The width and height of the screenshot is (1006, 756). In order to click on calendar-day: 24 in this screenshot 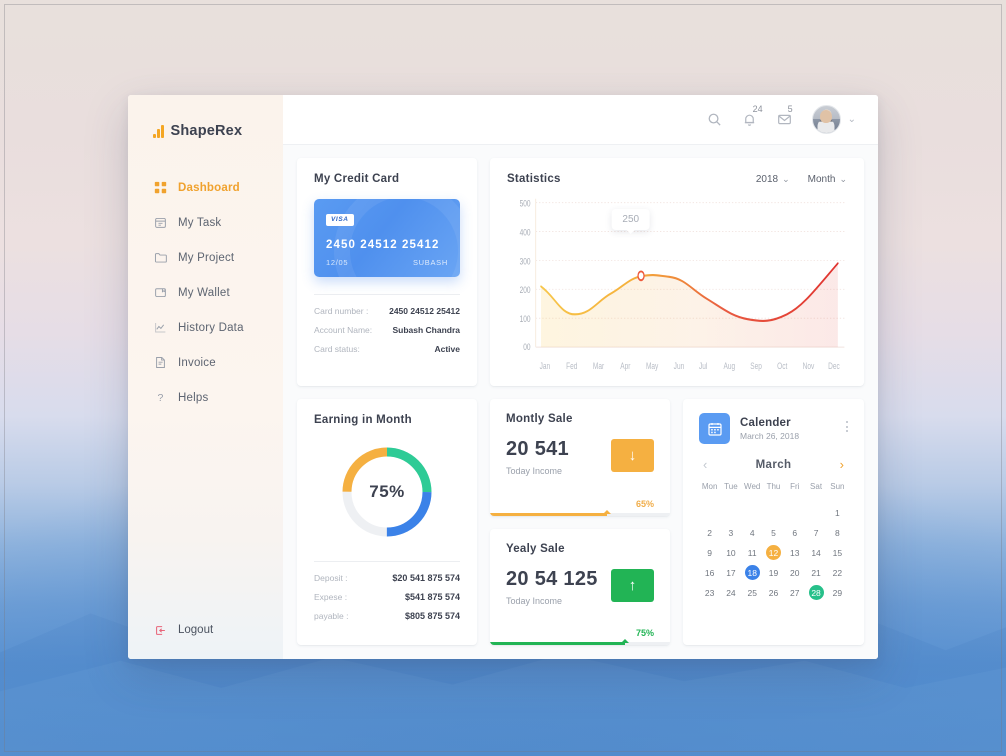, I will do `click(730, 592)`.